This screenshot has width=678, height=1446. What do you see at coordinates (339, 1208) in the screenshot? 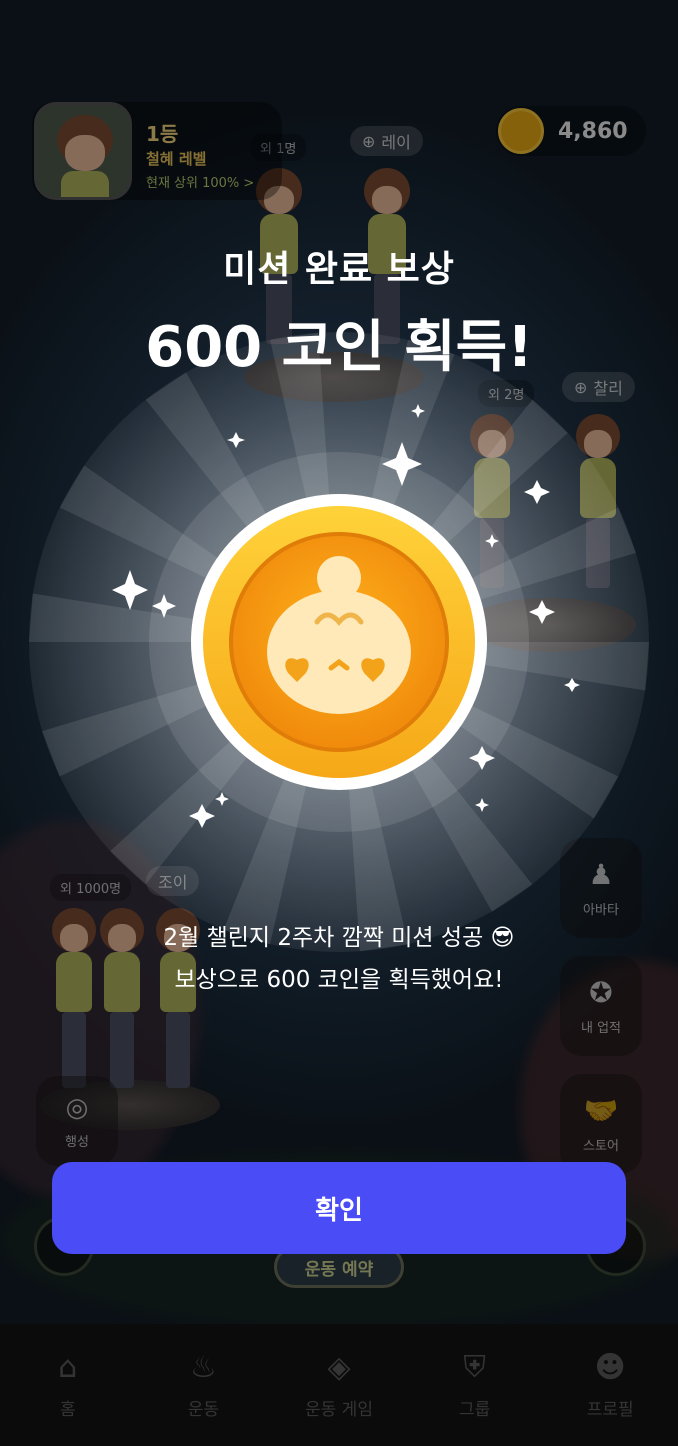
I see `confirm-button: 확인` at bounding box center [339, 1208].